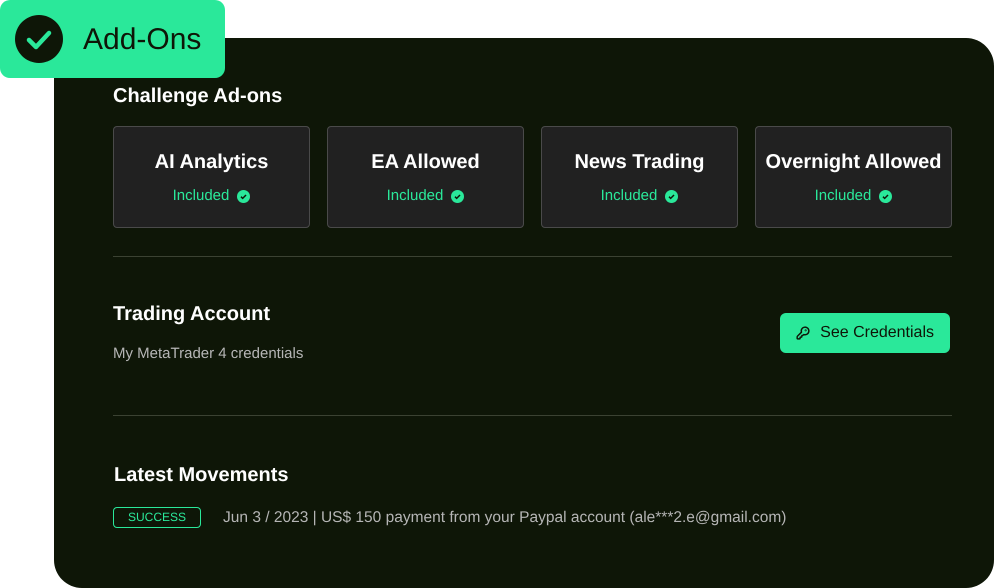 The height and width of the screenshot is (588, 994). What do you see at coordinates (202, 475) in the screenshot?
I see `section-title: Latest Movements` at bounding box center [202, 475].